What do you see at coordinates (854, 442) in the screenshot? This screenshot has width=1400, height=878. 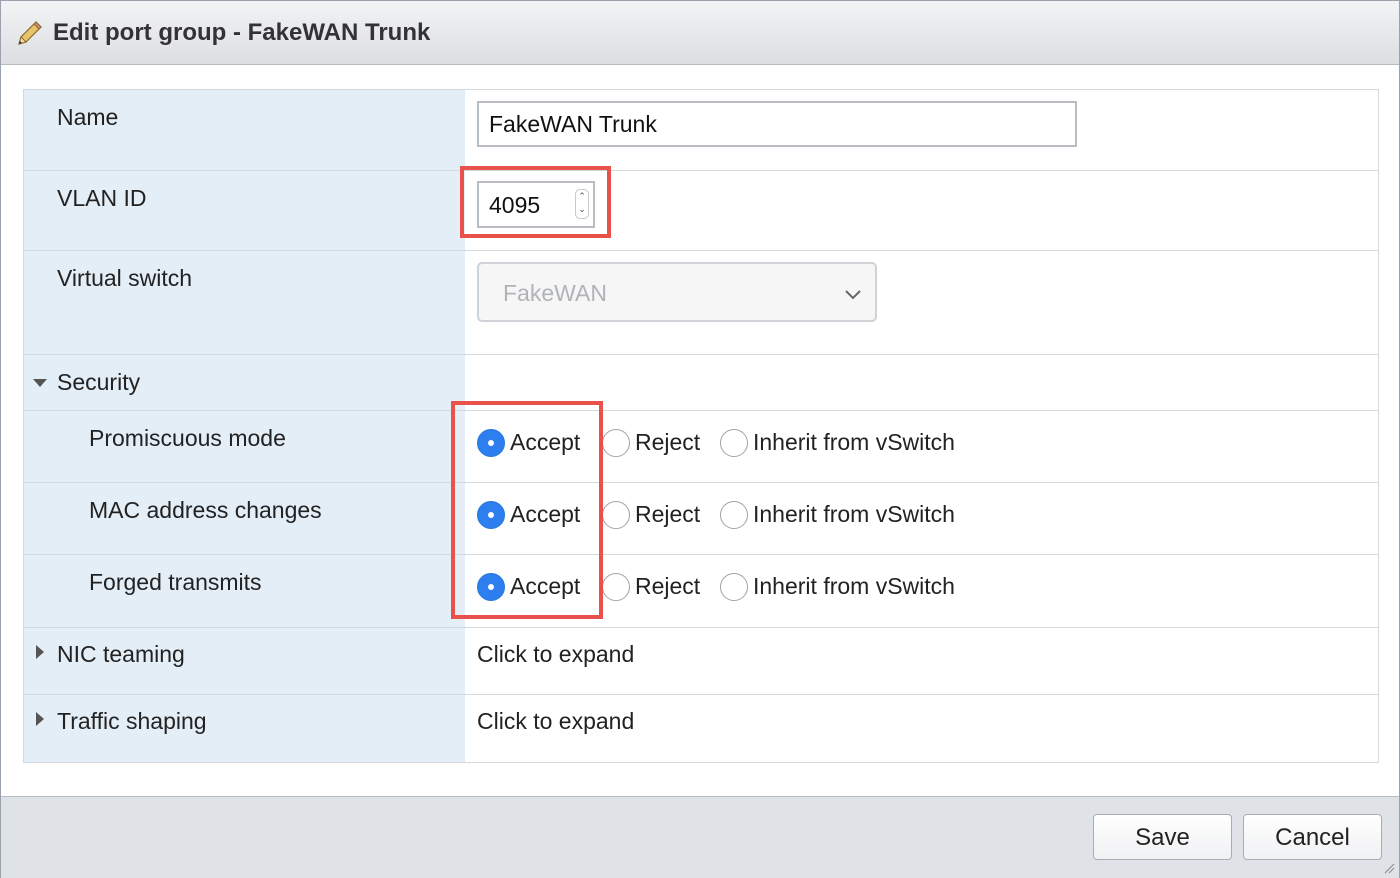 I see `promiscuous-inherit-label: Inherit from vSwitch` at bounding box center [854, 442].